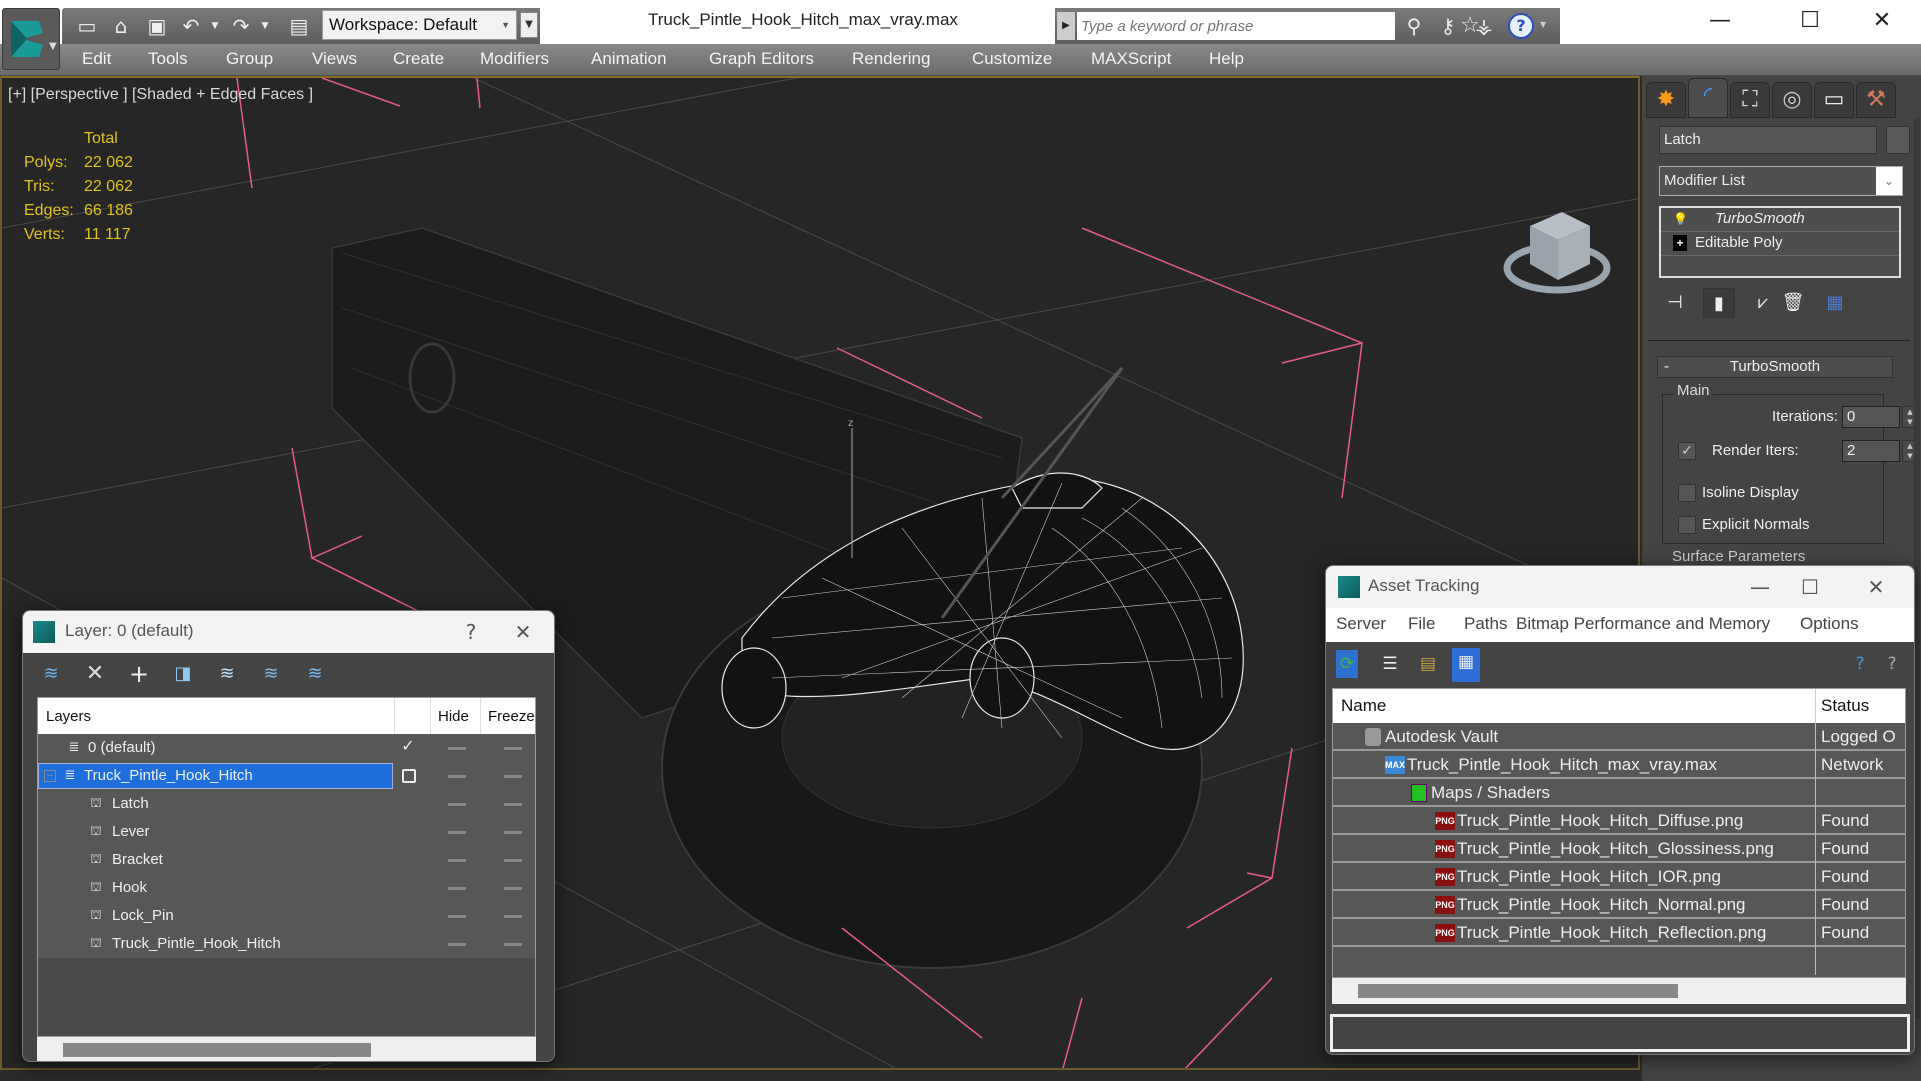  Describe the element at coordinates (227, 674) in the screenshot. I see `select-layer-icon: ≋` at that location.